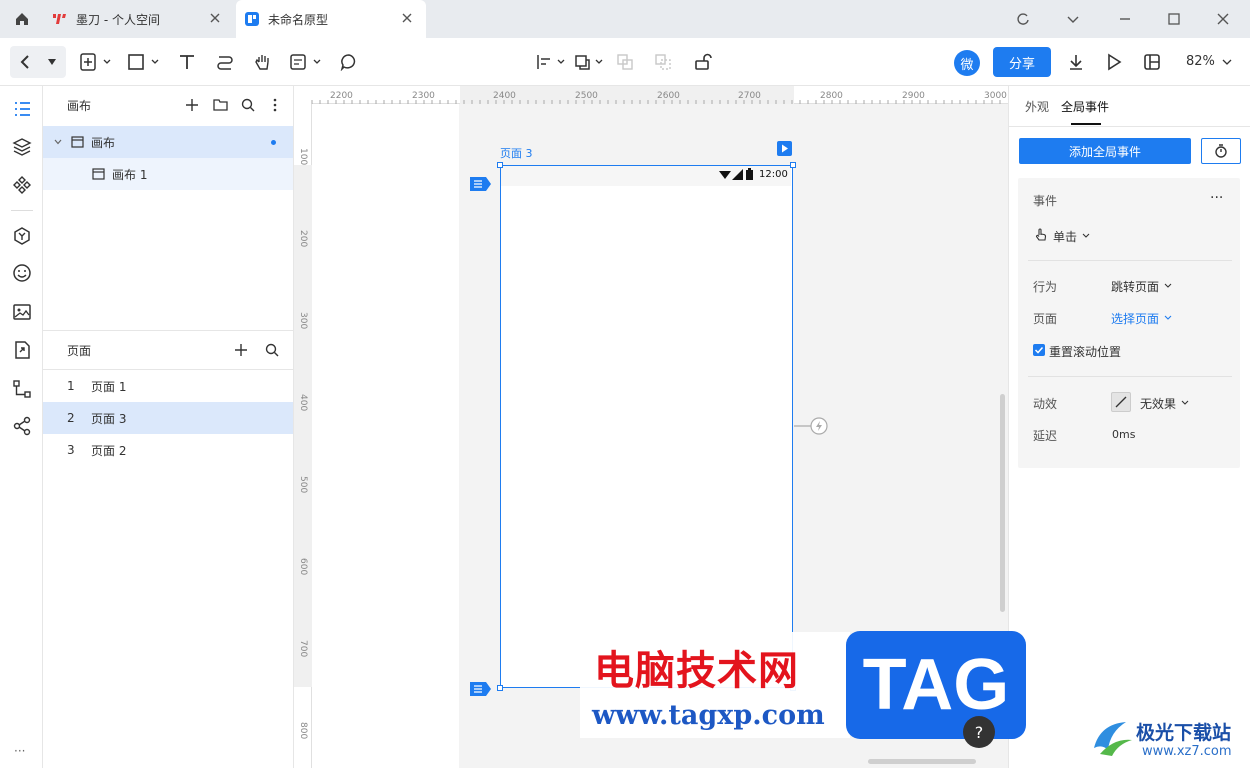 This screenshot has width=1250, height=768. What do you see at coordinates (71, 386) in the screenshot?
I see `page-number: 1` at bounding box center [71, 386].